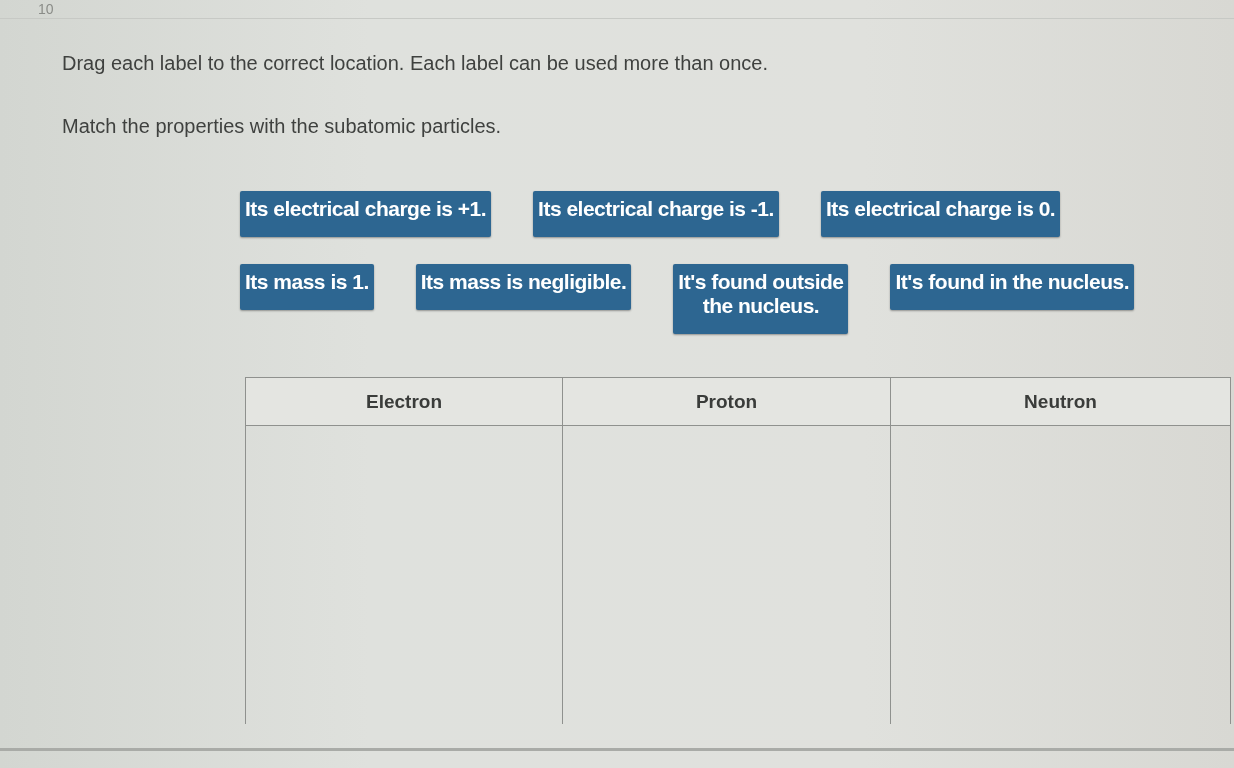 The width and height of the screenshot is (1234, 768). I want to click on instruction-text: Drag each label to the correct location. Each label can be used more than once., so click(415, 63).